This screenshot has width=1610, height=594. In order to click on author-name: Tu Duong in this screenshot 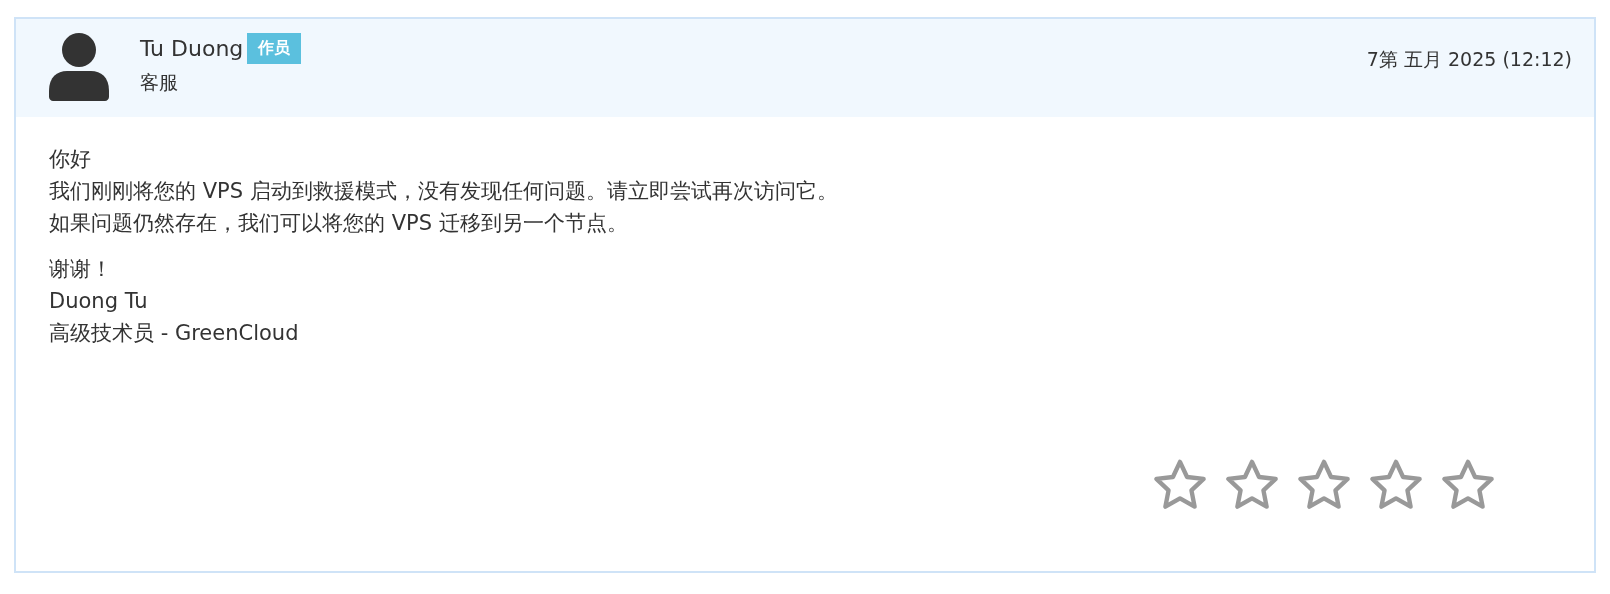, I will do `click(192, 48)`.